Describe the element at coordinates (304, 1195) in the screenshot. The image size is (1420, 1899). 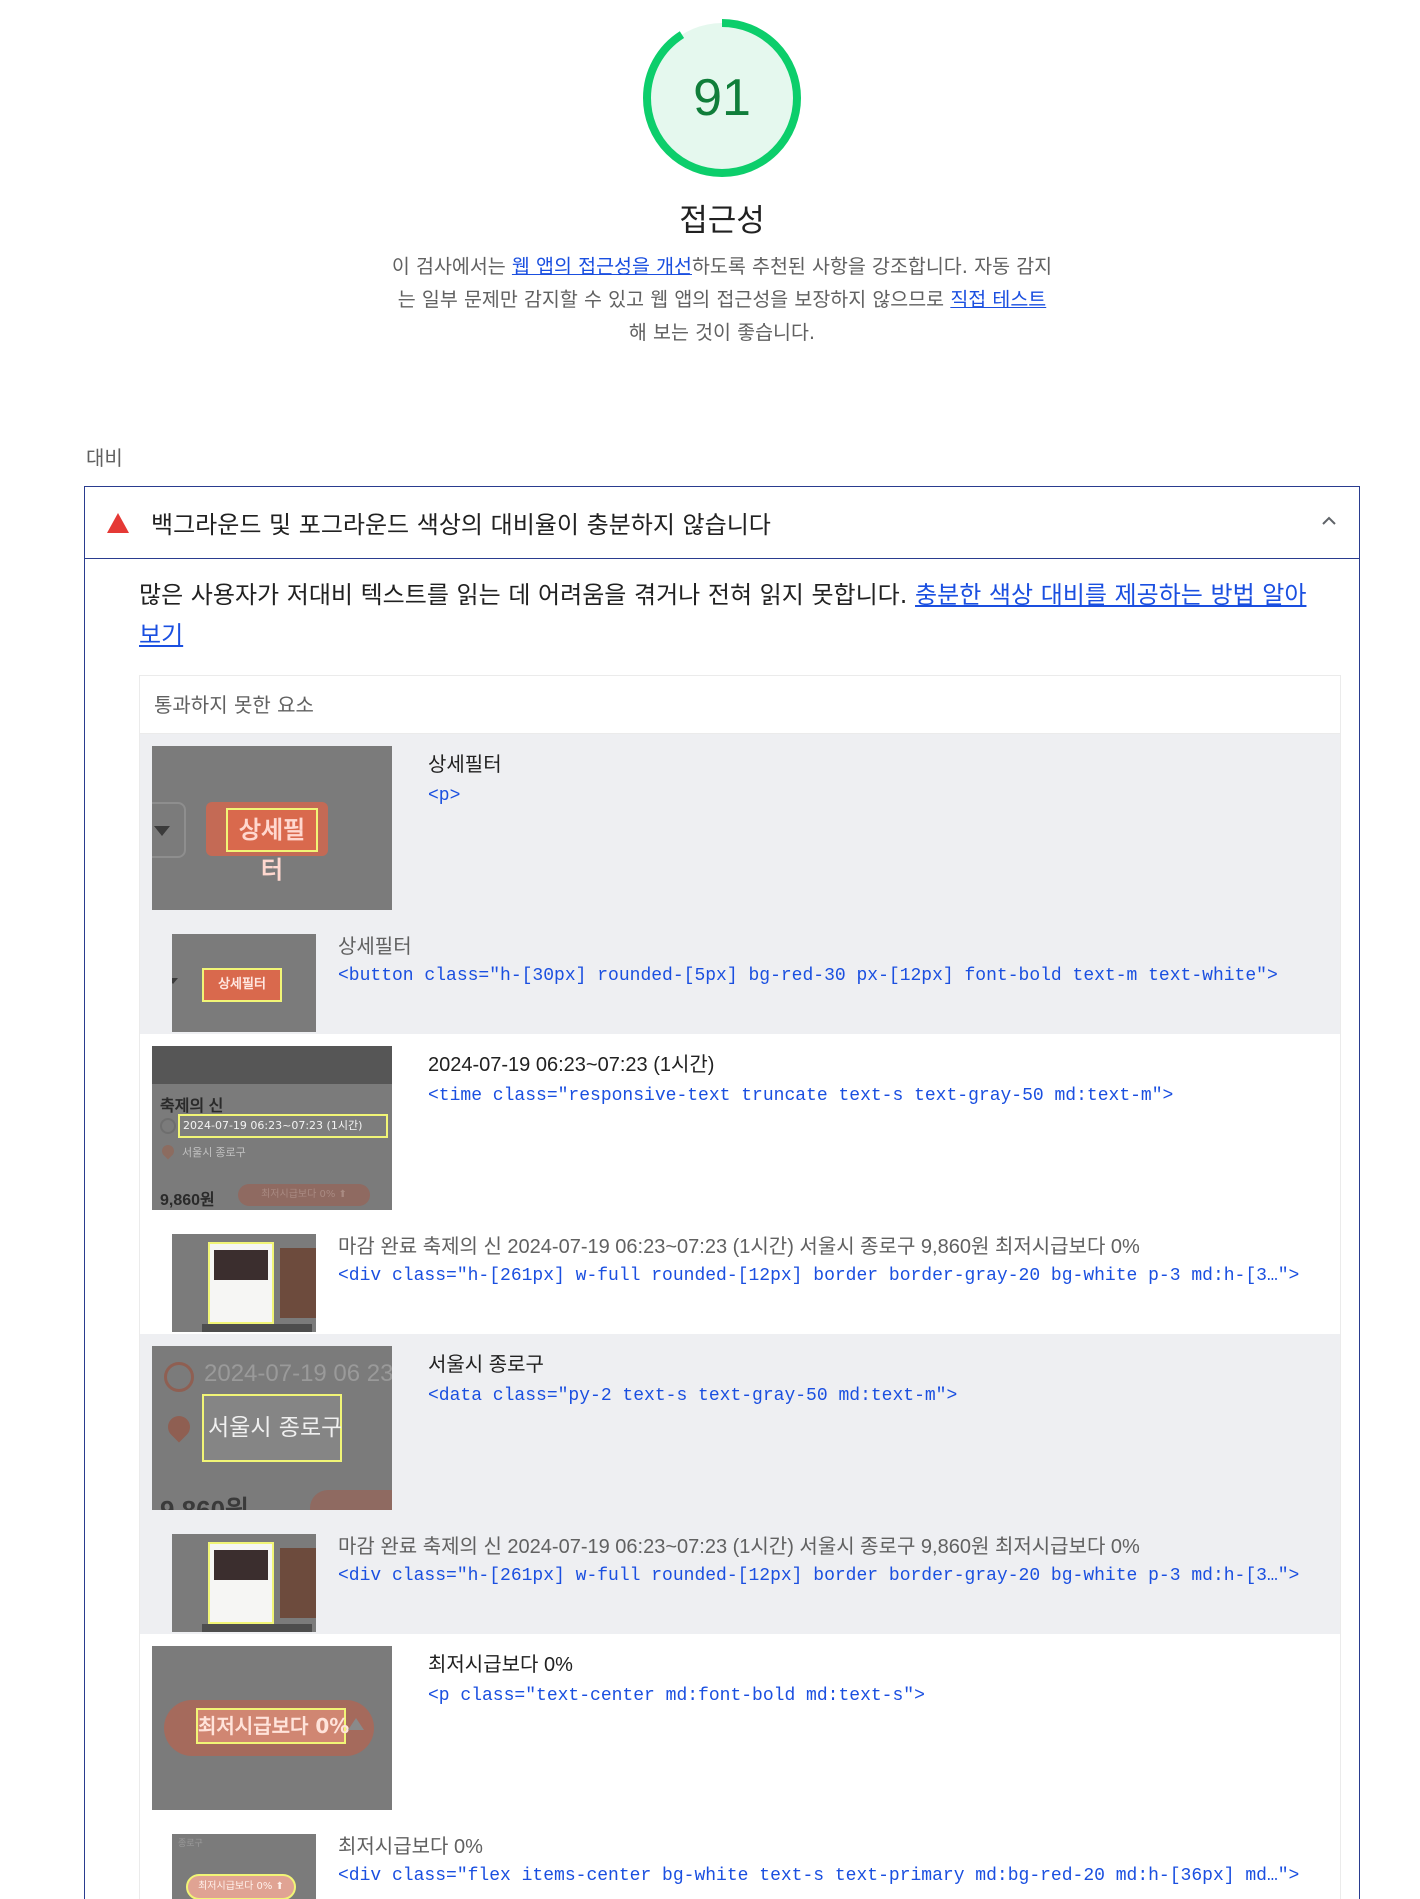
I see `thumb-badge: 최저시급보다 0% ⬆` at that location.